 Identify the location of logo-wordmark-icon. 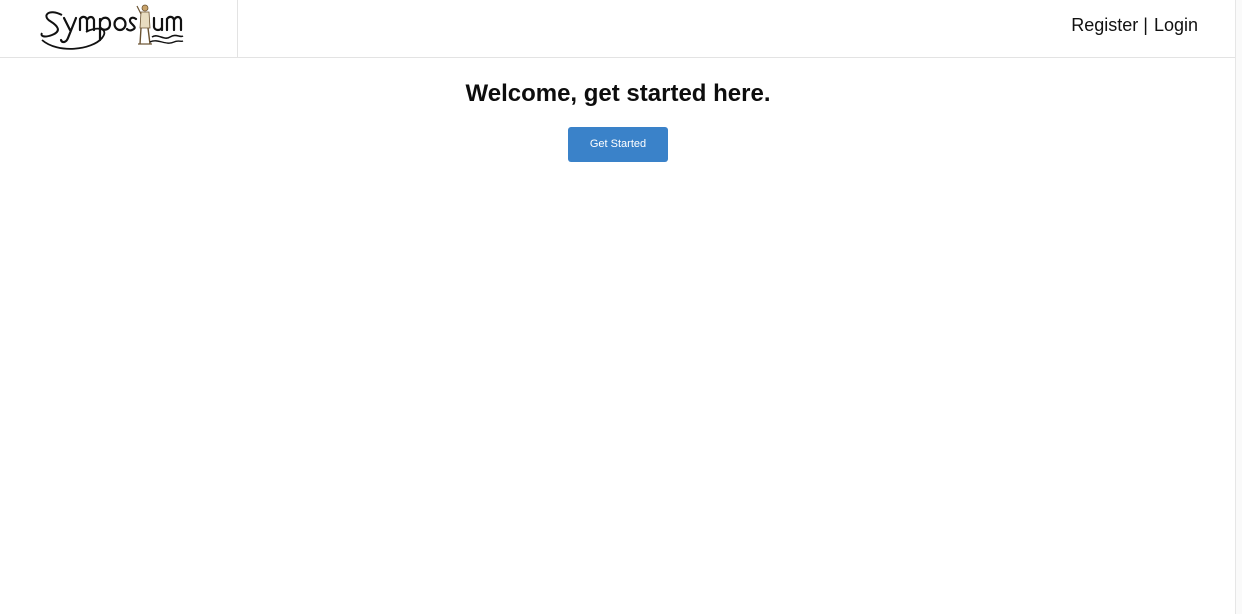
(112, 27).